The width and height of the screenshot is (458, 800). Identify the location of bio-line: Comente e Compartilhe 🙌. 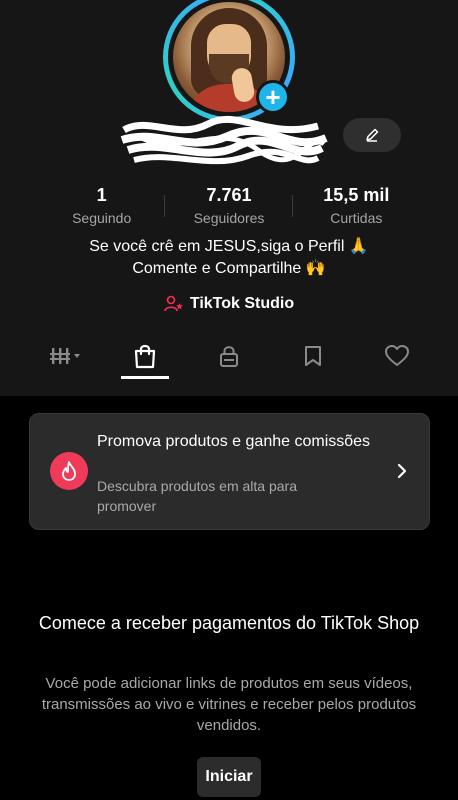
(229, 268).